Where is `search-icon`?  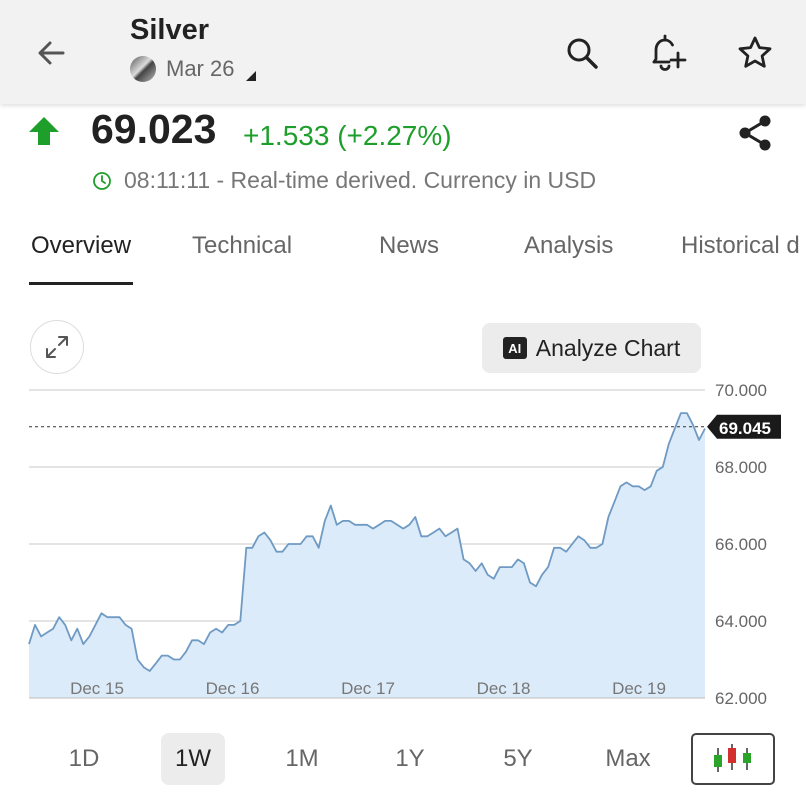 search-icon is located at coordinates (582, 53).